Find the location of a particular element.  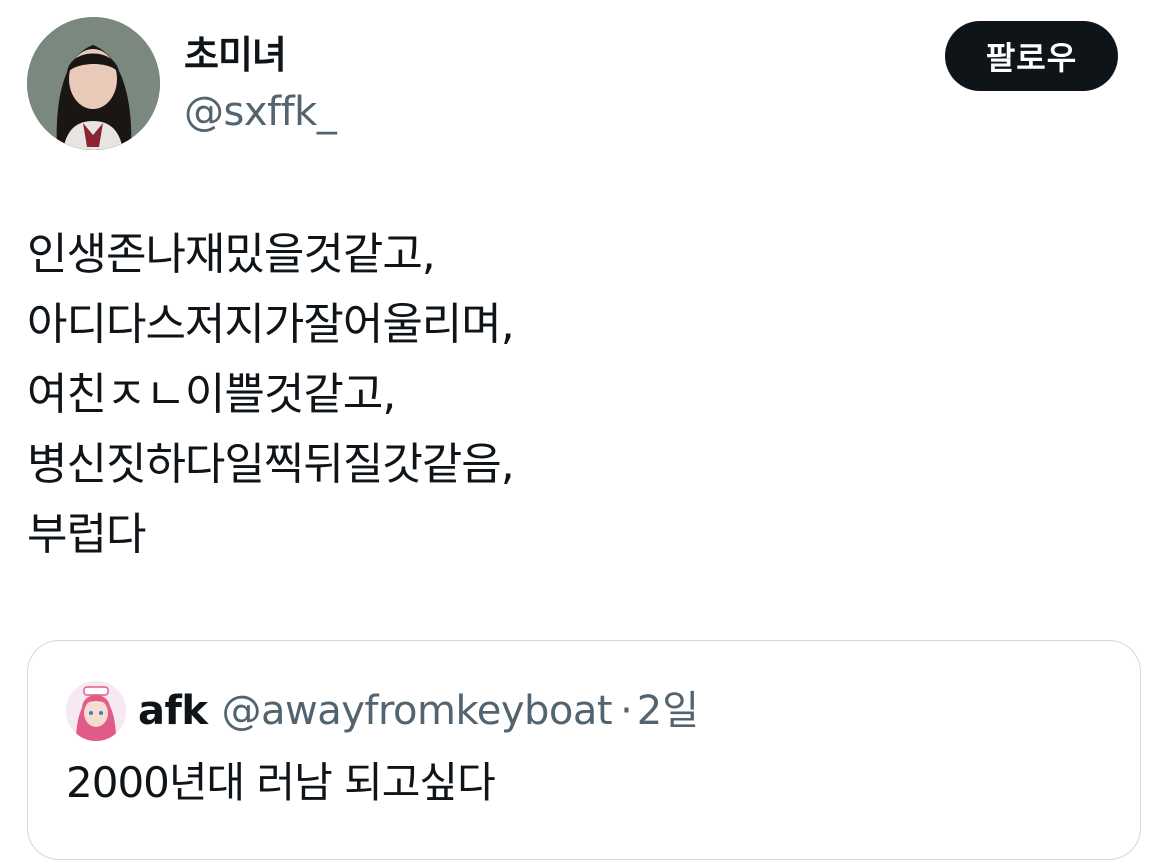

quoted-tweet-header: afk @awayfromkeyboat · 2일 is located at coordinates (418, 711).